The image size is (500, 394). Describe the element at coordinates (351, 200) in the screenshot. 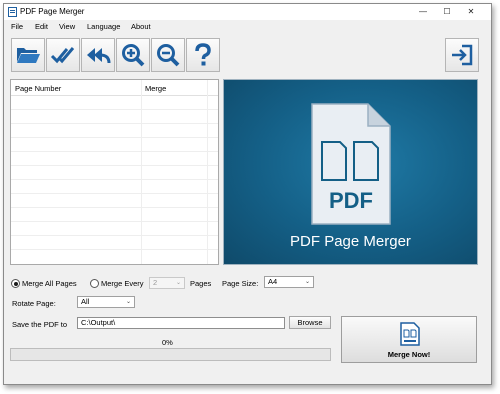

I see `pdf-badge-text: PDF` at that location.